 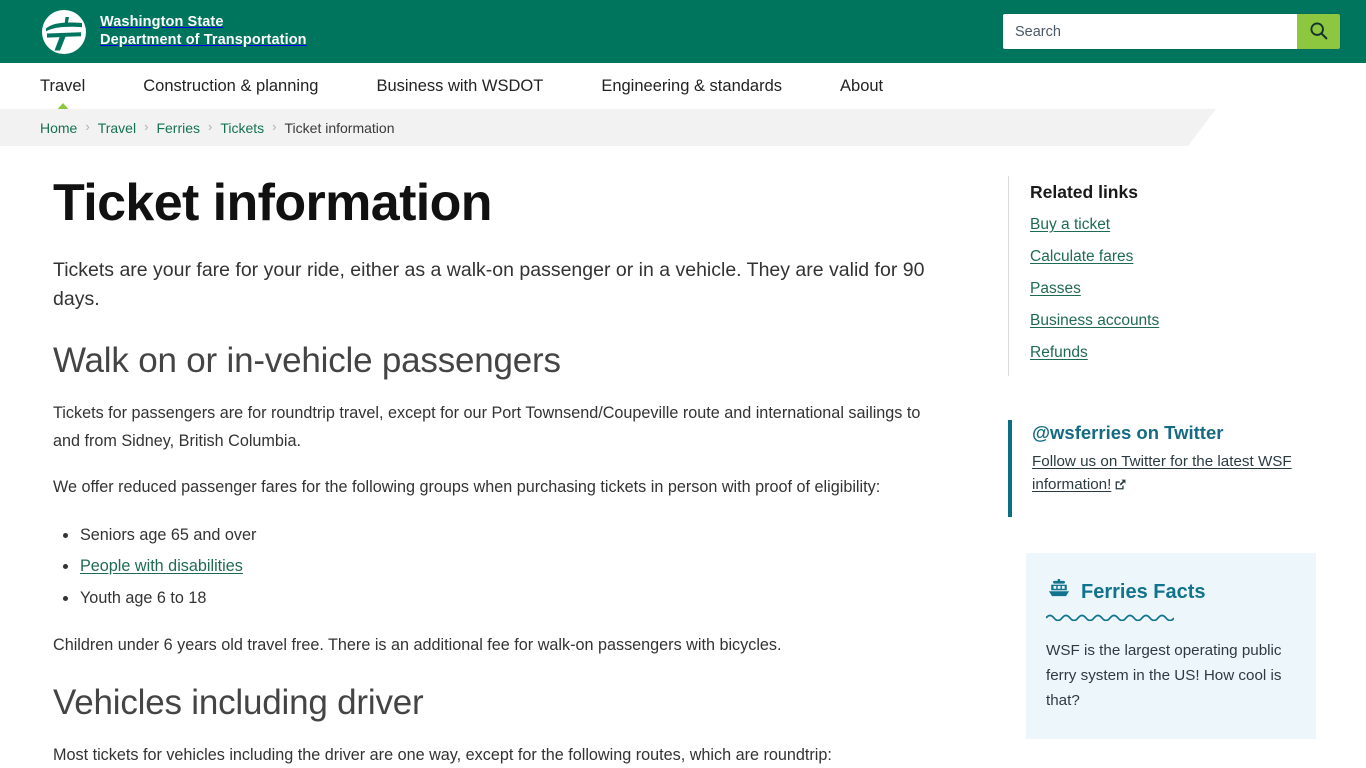 I want to click on list-item: Business accounts, so click(x=1186, y=321).